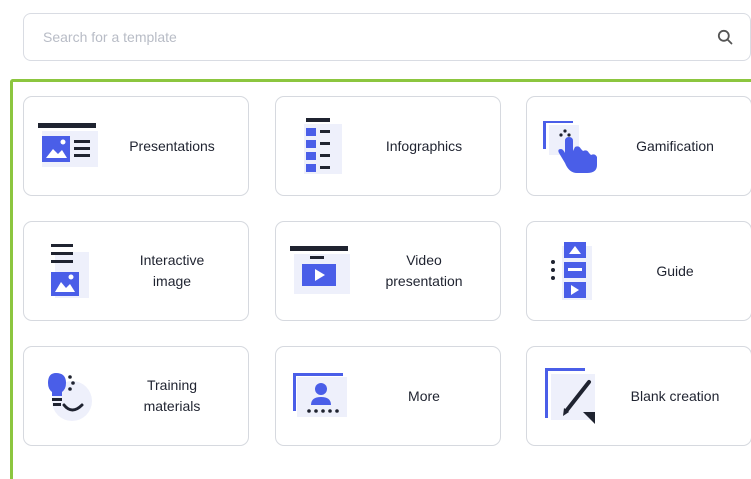  What do you see at coordinates (424, 395) in the screenshot?
I see `template-card-label: More` at bounding box center [424, 395].